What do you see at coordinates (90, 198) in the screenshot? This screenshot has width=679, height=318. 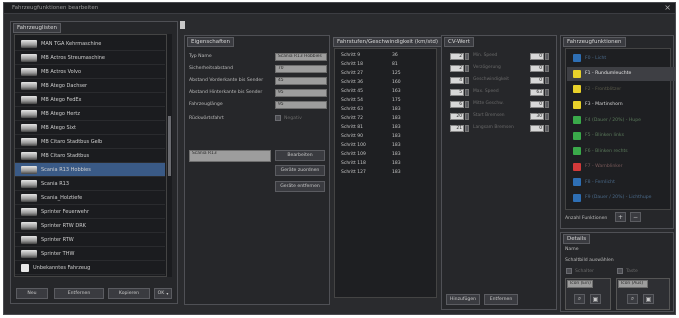 I see `vehicle-list-item: Scania_Holztiefe` at bounding box center [90, 198].